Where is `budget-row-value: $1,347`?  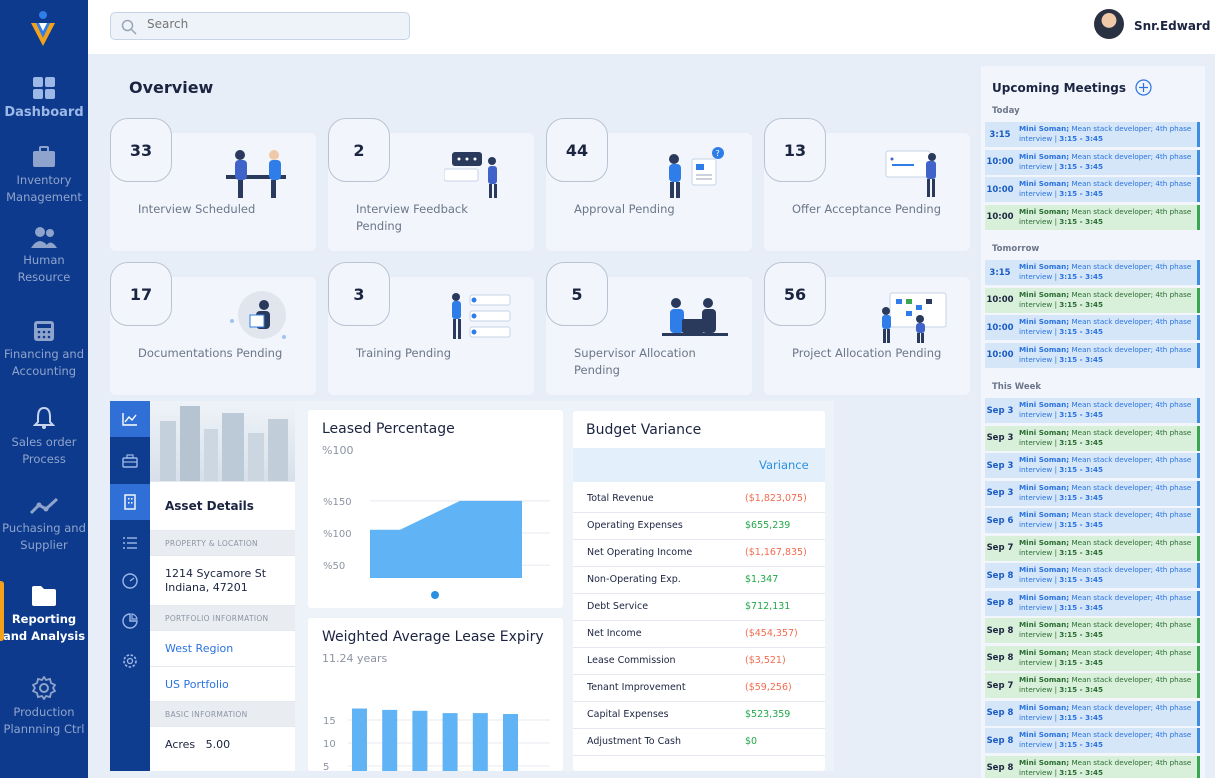 budget-row-value: $1,347 is located at coordinates (785, 580).